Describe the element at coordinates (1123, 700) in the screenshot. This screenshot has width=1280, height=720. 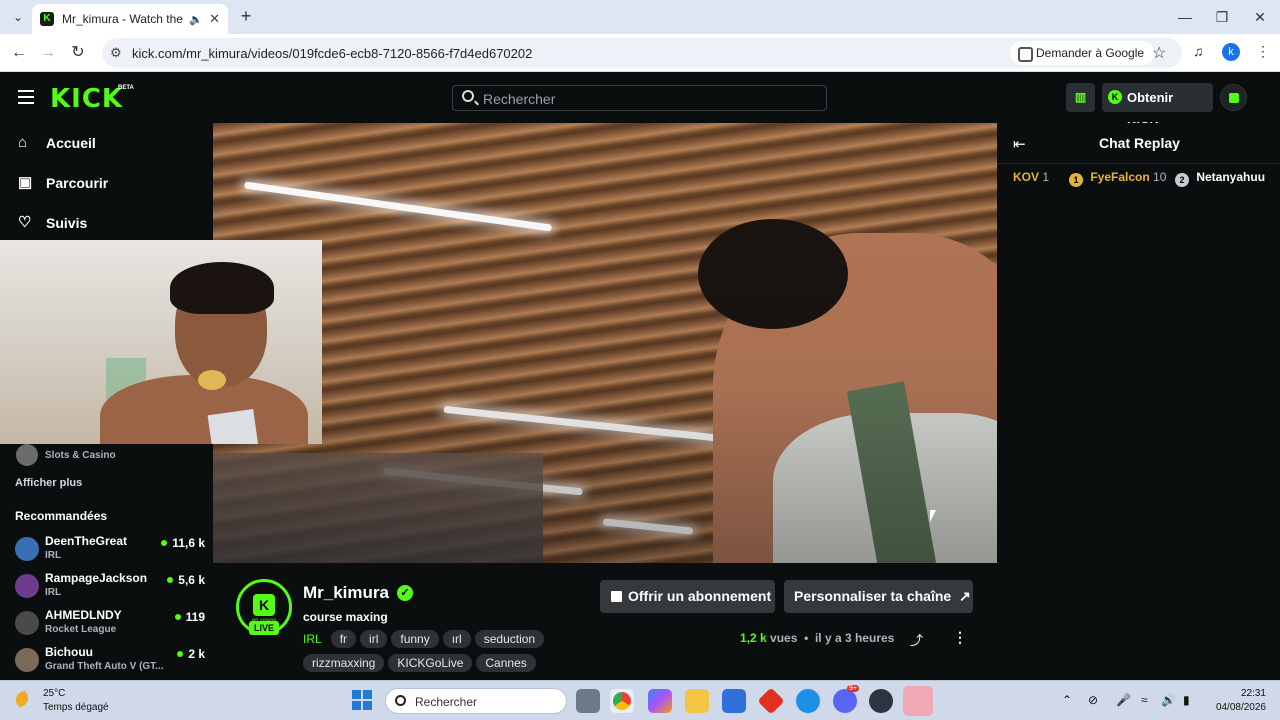
I see `microphone-icon: 🎤` at that location.